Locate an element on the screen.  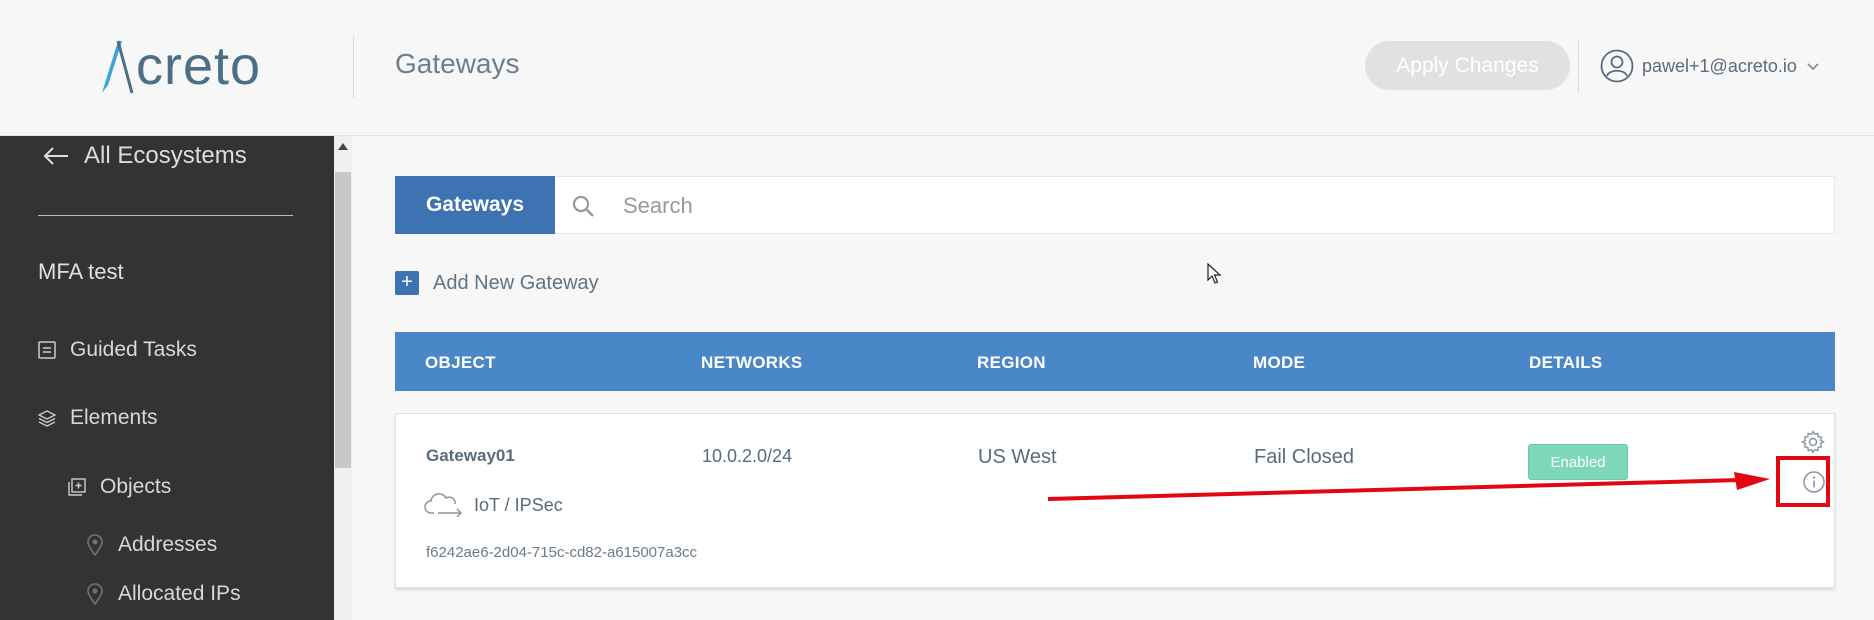
mouse-cursor-icon is located at coordinates (1214, 273).